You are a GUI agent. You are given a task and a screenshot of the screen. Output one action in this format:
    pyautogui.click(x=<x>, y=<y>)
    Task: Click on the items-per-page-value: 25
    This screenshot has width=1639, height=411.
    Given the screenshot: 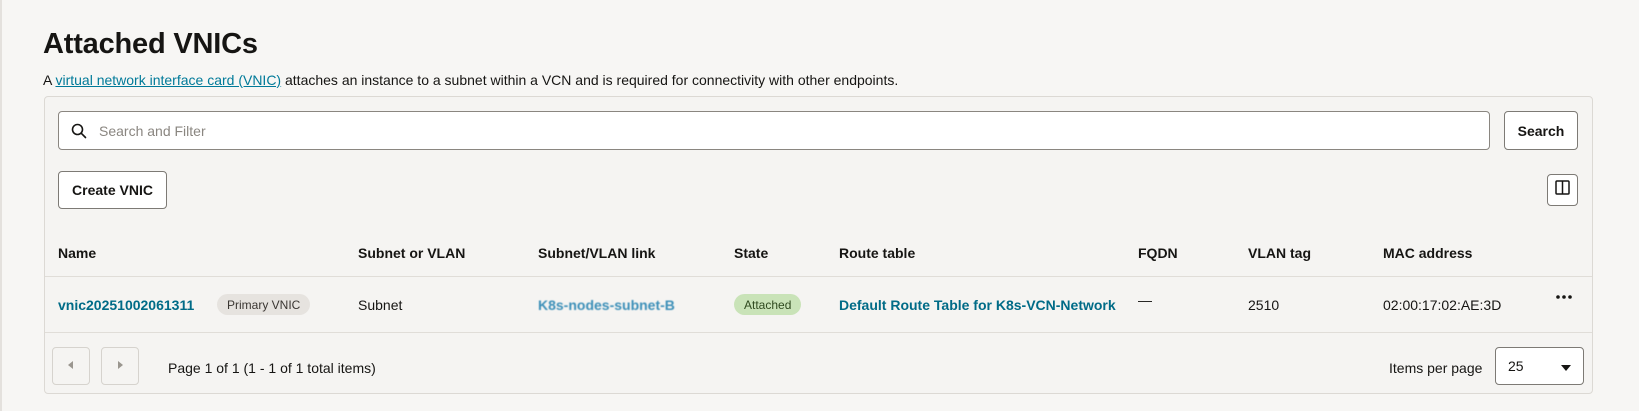 What is the action you would take?
    pyautogui.click(x=1516, y=366)
    